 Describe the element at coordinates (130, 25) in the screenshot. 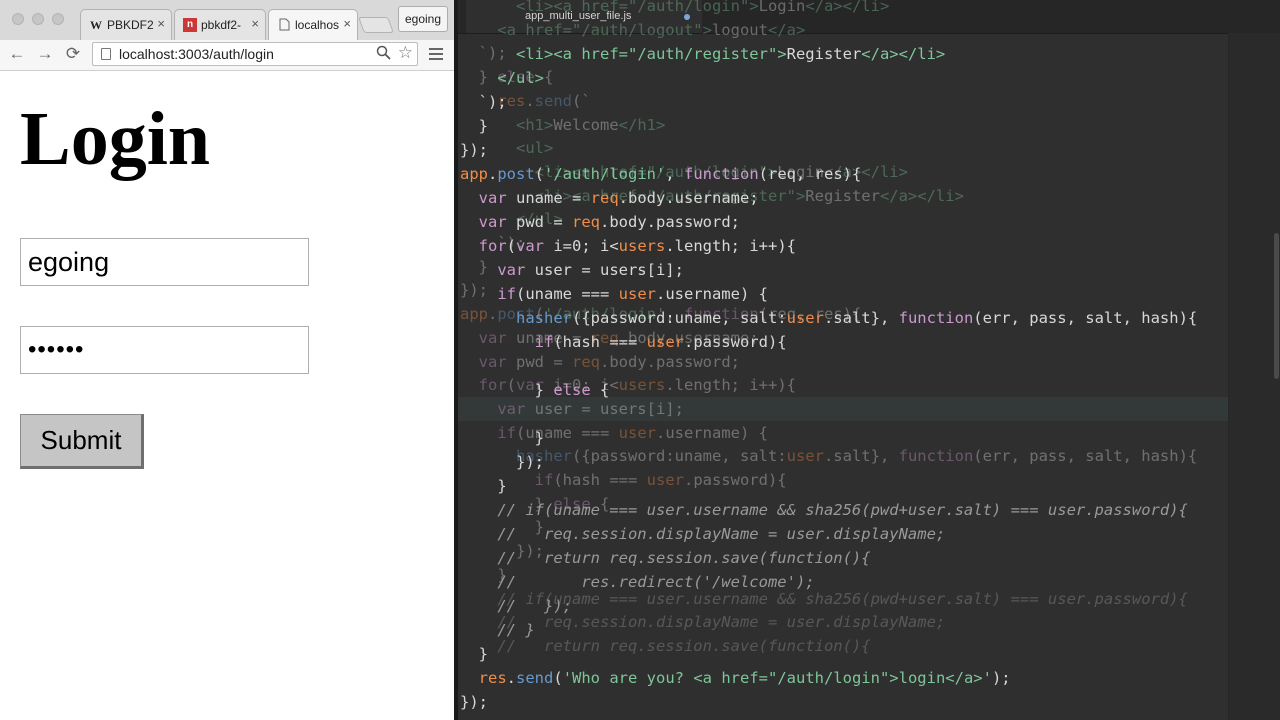

I see `tab-title: PBKDF2` at that location.